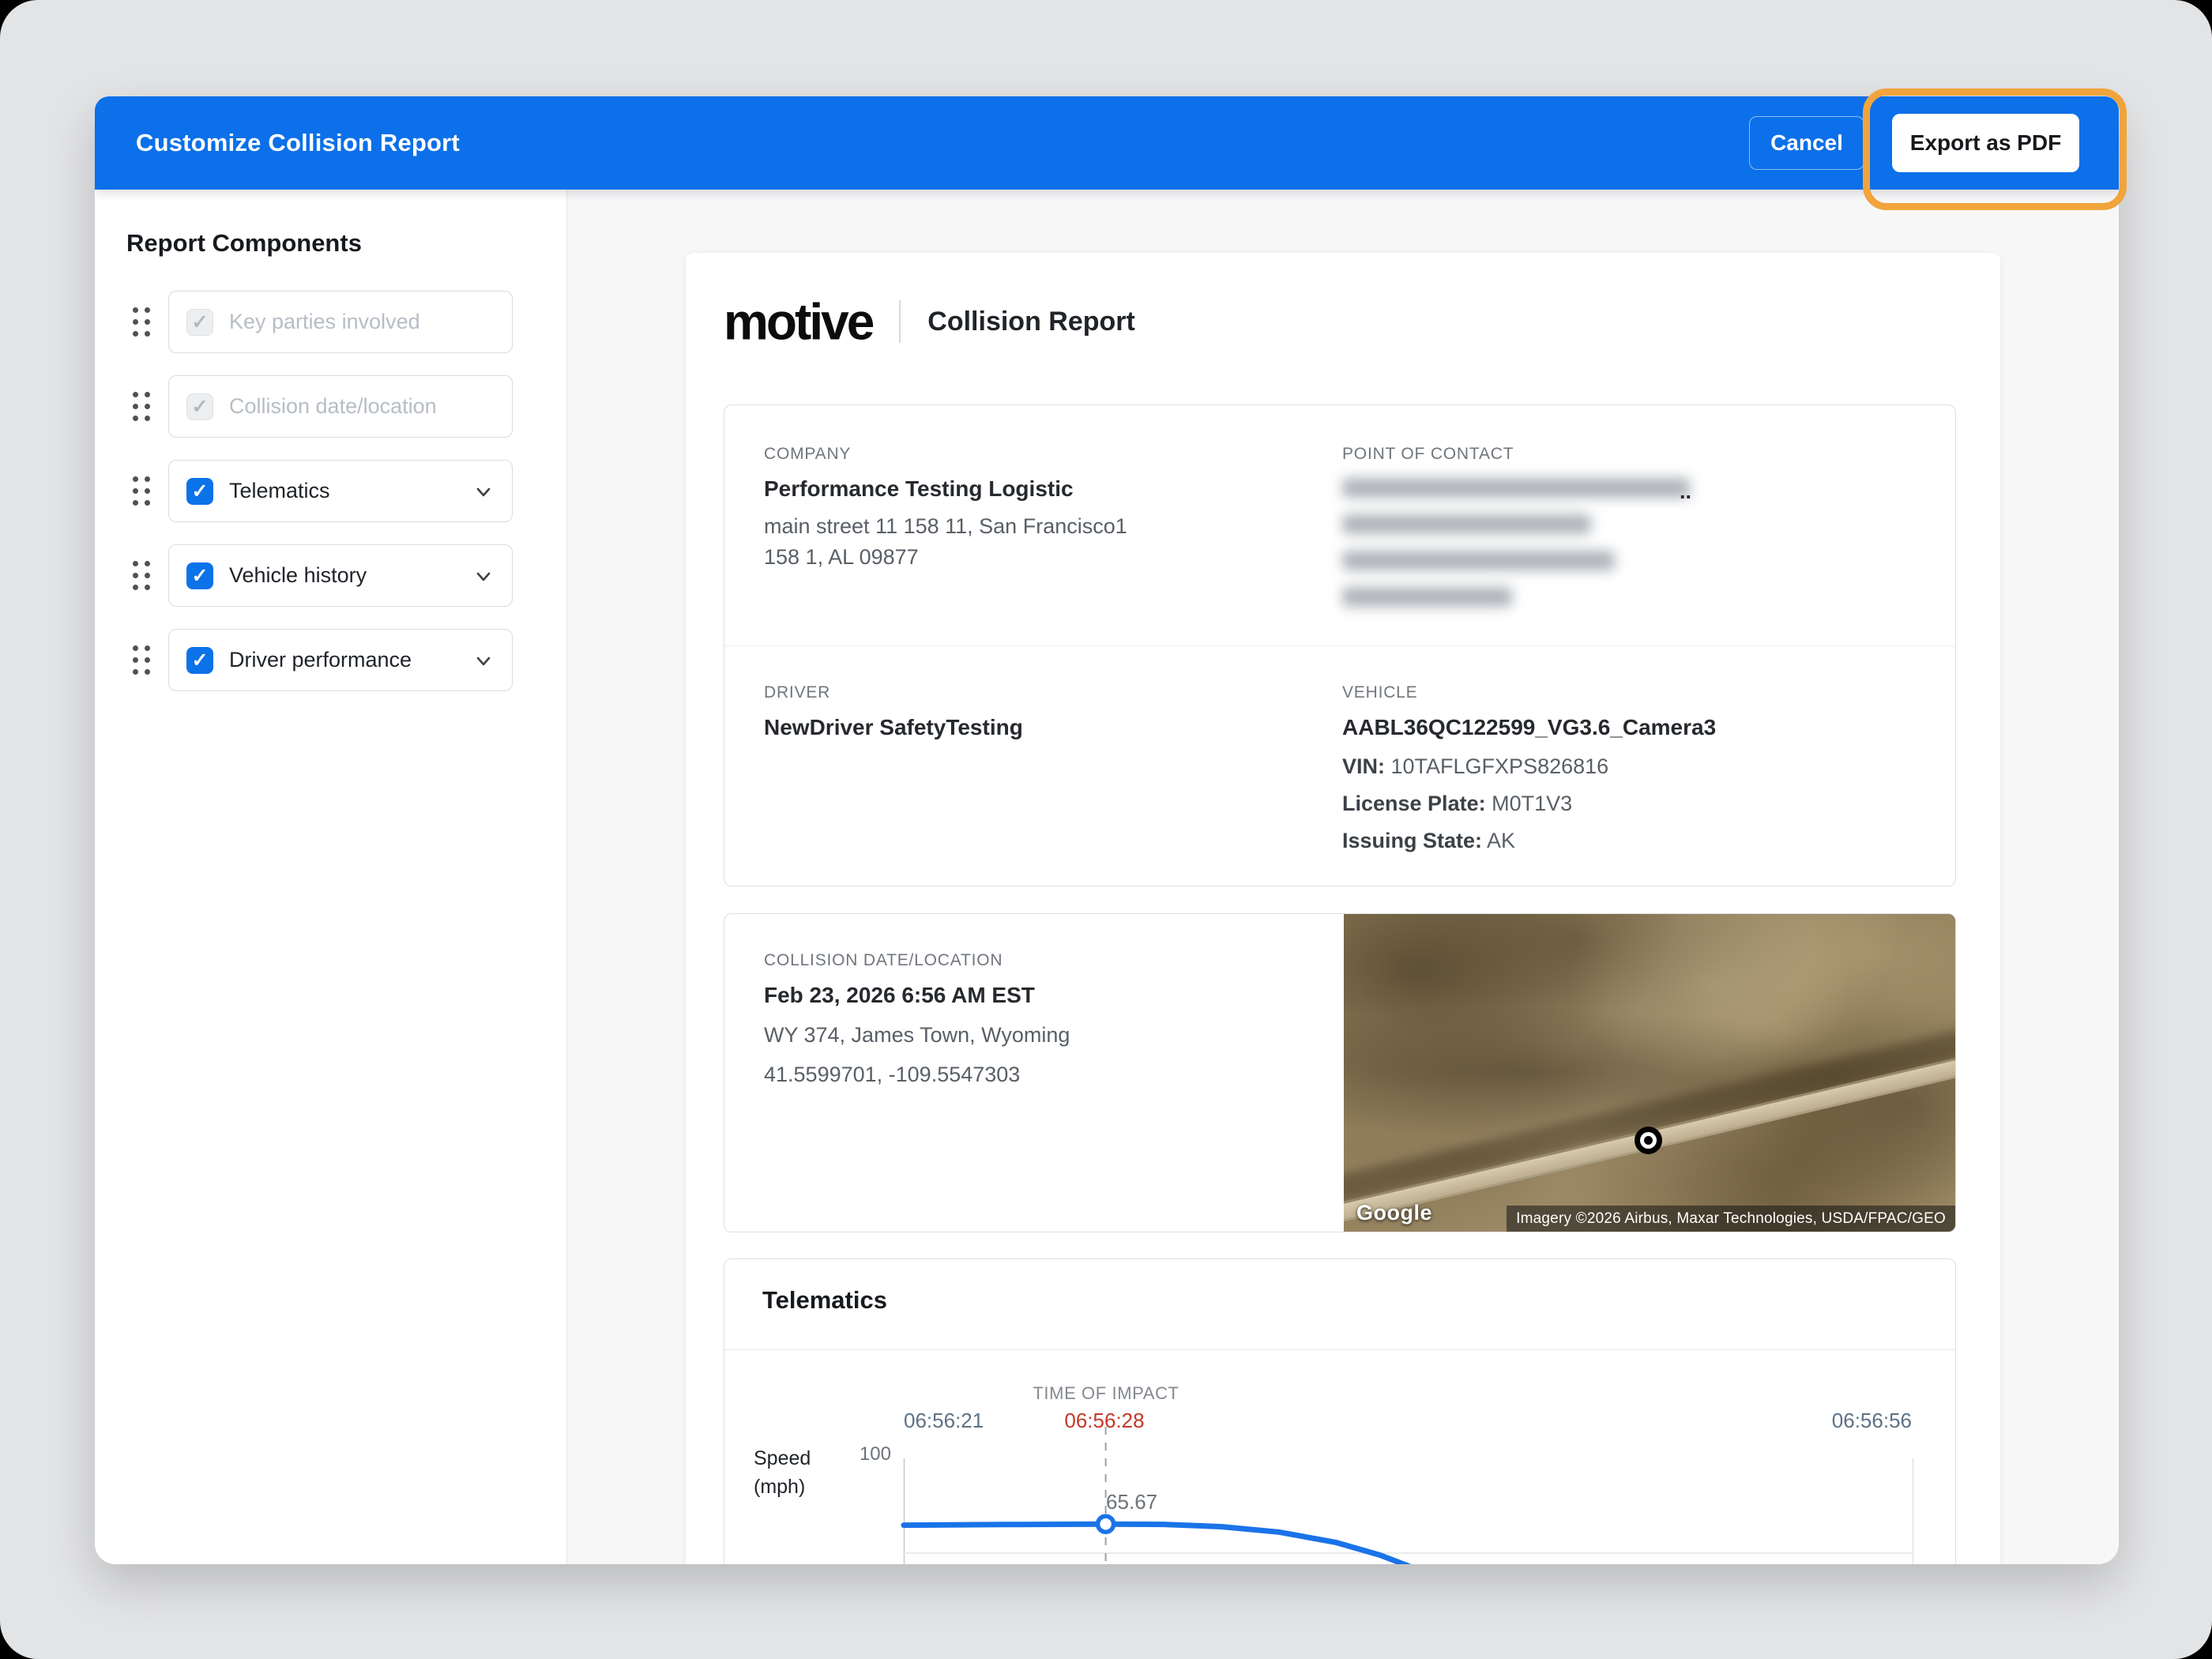 The width and height of the screenshot is (2212, 1659). I want to click on company-address-line2: 158 1, AL 09877, so click(842, 557).